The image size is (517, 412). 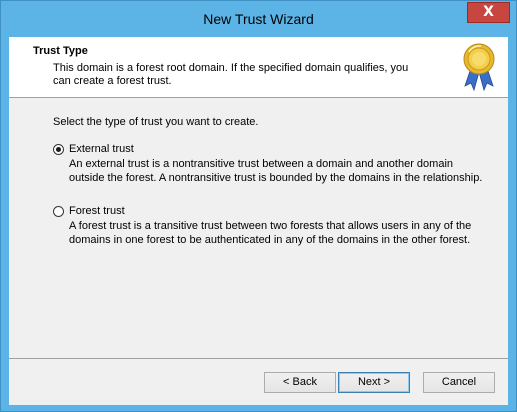 I want to click on back-button: < Back, so click(x=300, y=382).